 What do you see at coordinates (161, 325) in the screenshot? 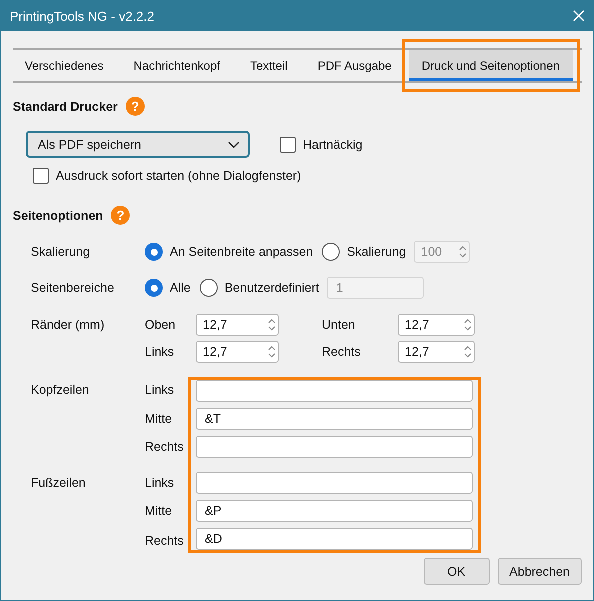
I see `field-label: Oben` at bounding box center [161, 325].